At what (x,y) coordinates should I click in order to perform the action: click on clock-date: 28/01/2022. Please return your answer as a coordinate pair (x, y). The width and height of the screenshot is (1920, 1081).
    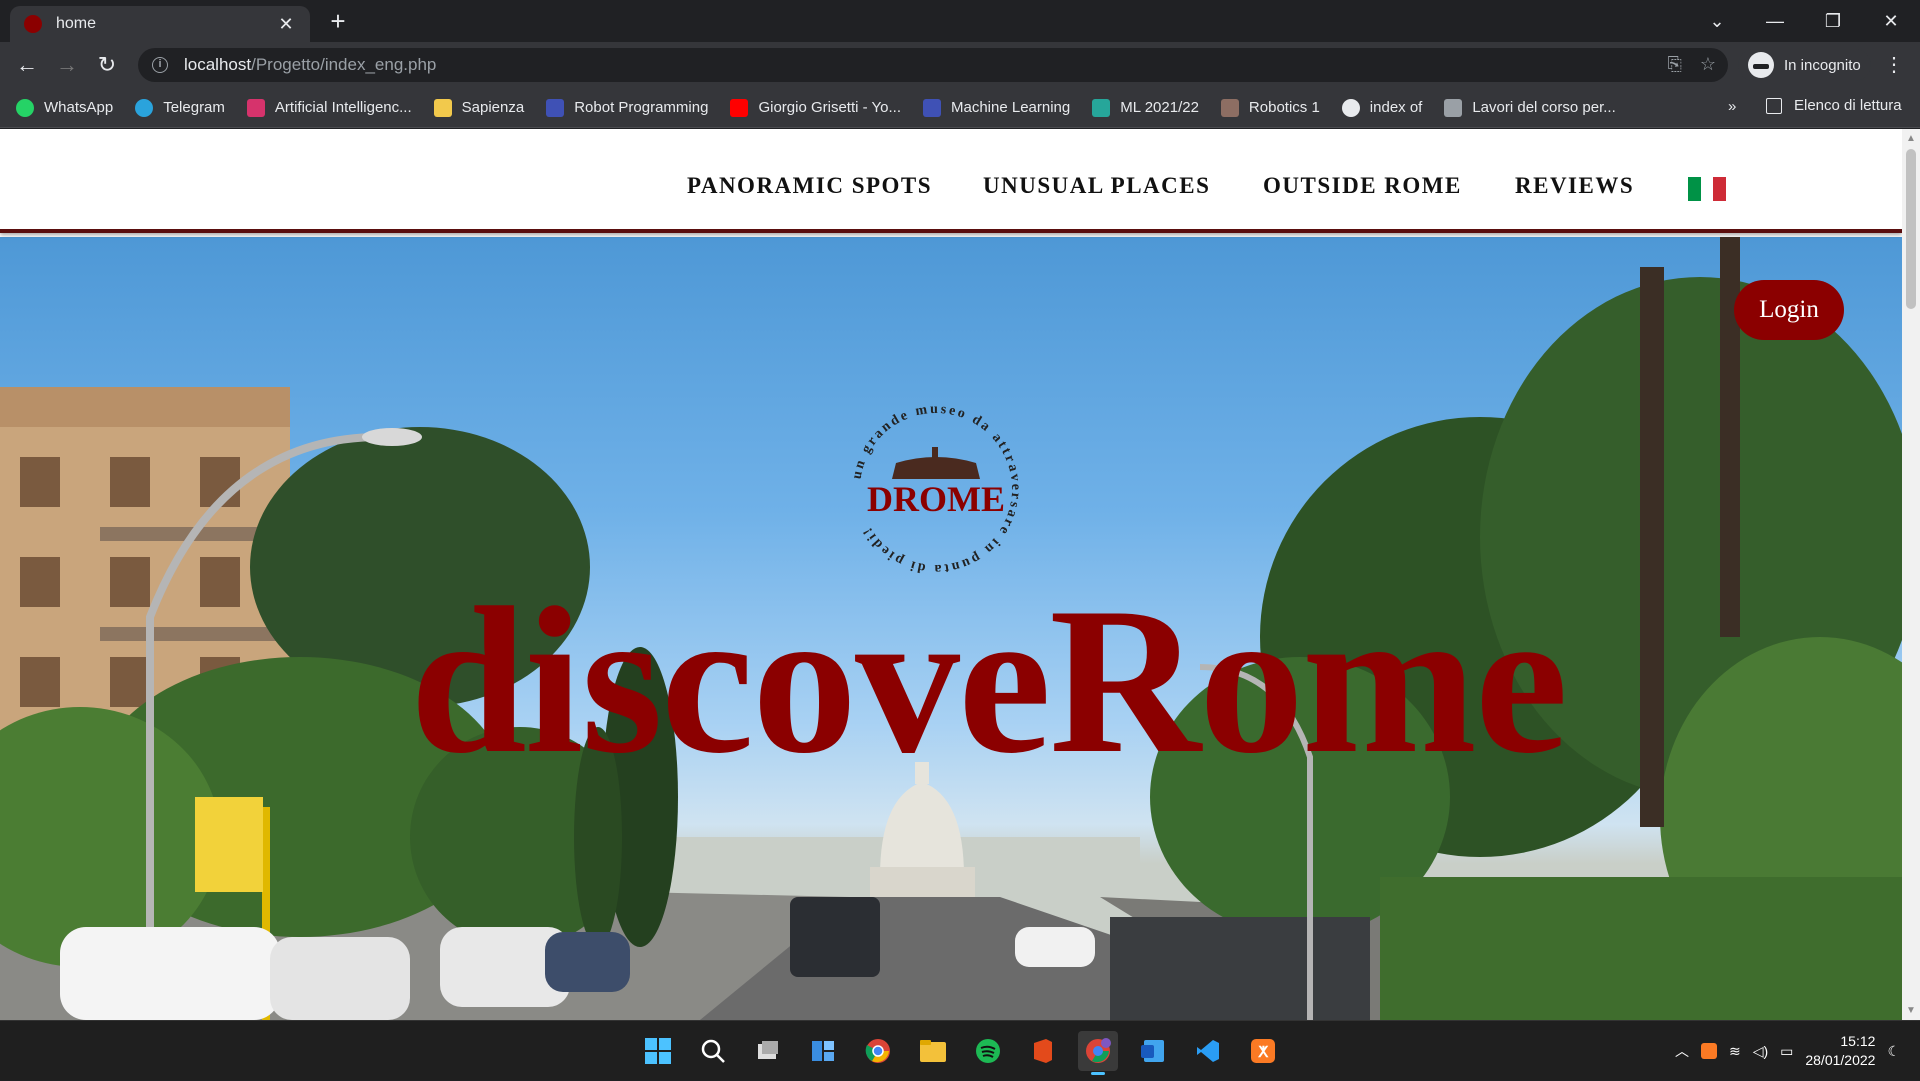
    Looking at the image, I should click on (1840, 1060).